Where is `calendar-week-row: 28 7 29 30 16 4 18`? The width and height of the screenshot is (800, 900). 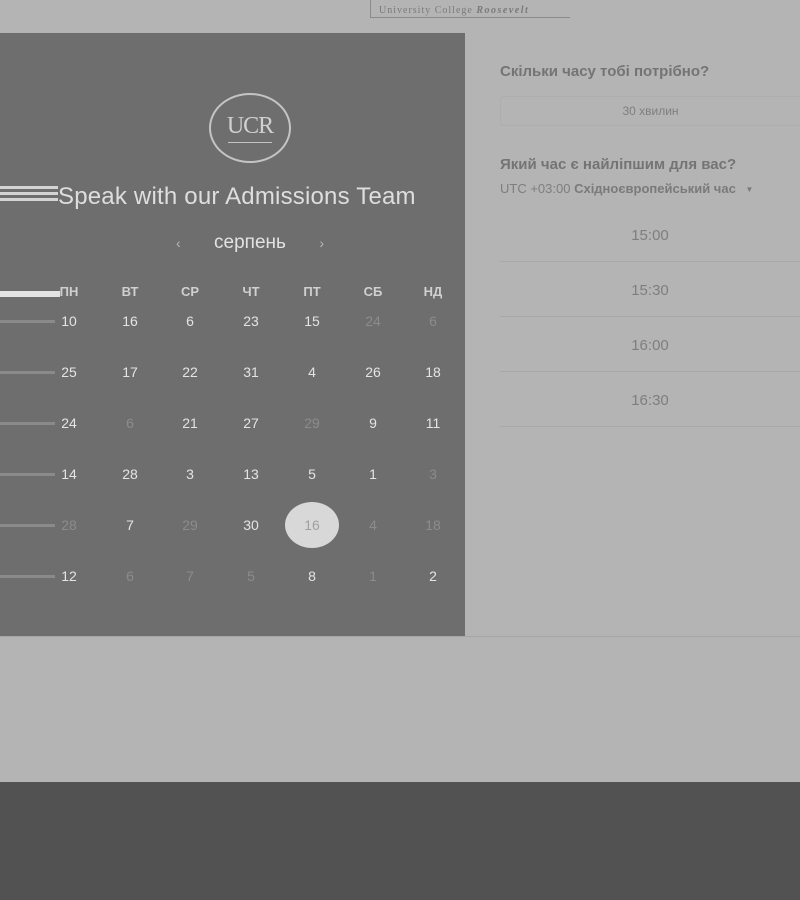
calendar-week-row: 28 7 29 30 16 4 18 is located at coordinates (232, 525).